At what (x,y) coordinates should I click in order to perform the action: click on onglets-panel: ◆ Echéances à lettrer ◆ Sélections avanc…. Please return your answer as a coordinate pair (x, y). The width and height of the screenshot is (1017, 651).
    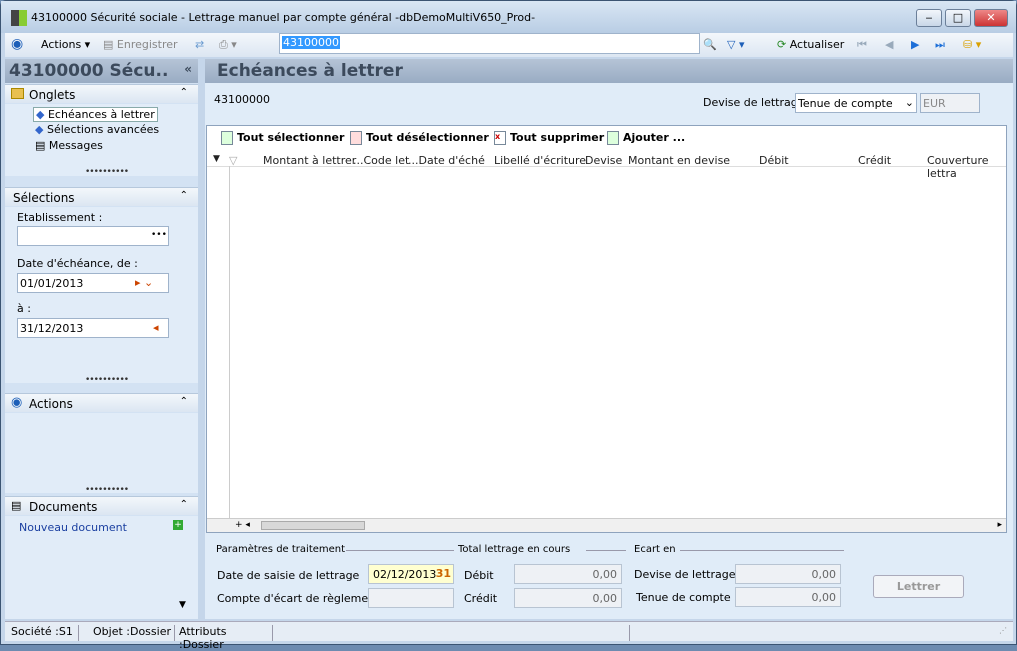
    Looking at the image, I should click on (101, 140).